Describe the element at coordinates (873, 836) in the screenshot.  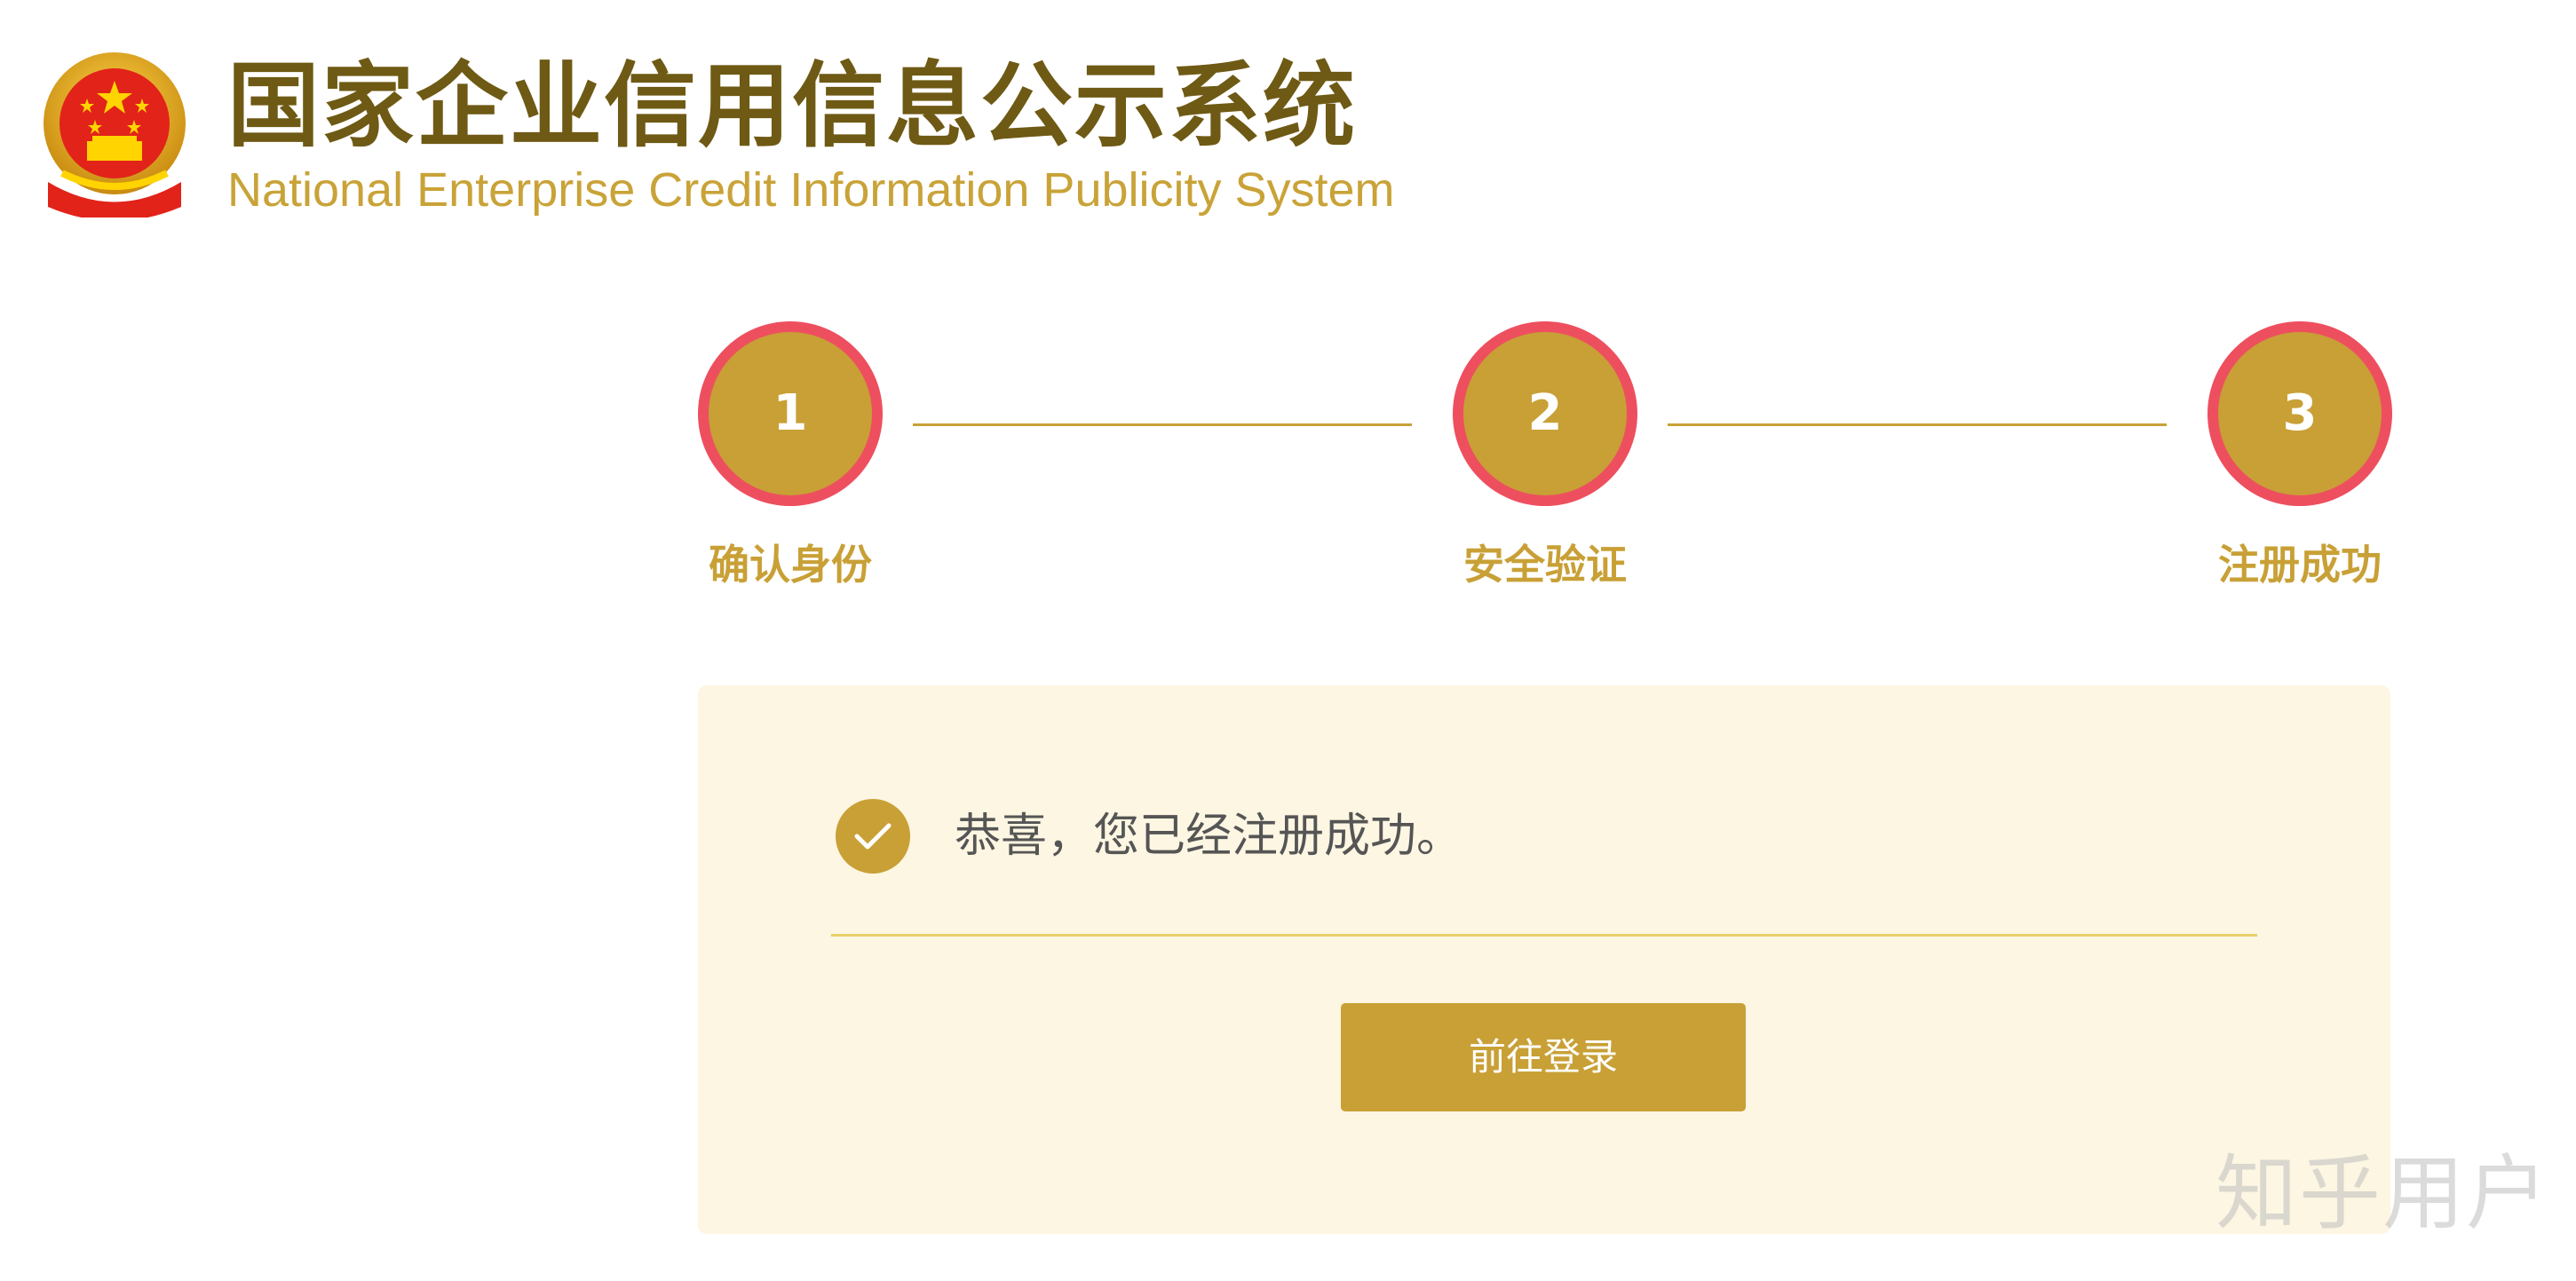
I see `check-circle-icon` at that location.